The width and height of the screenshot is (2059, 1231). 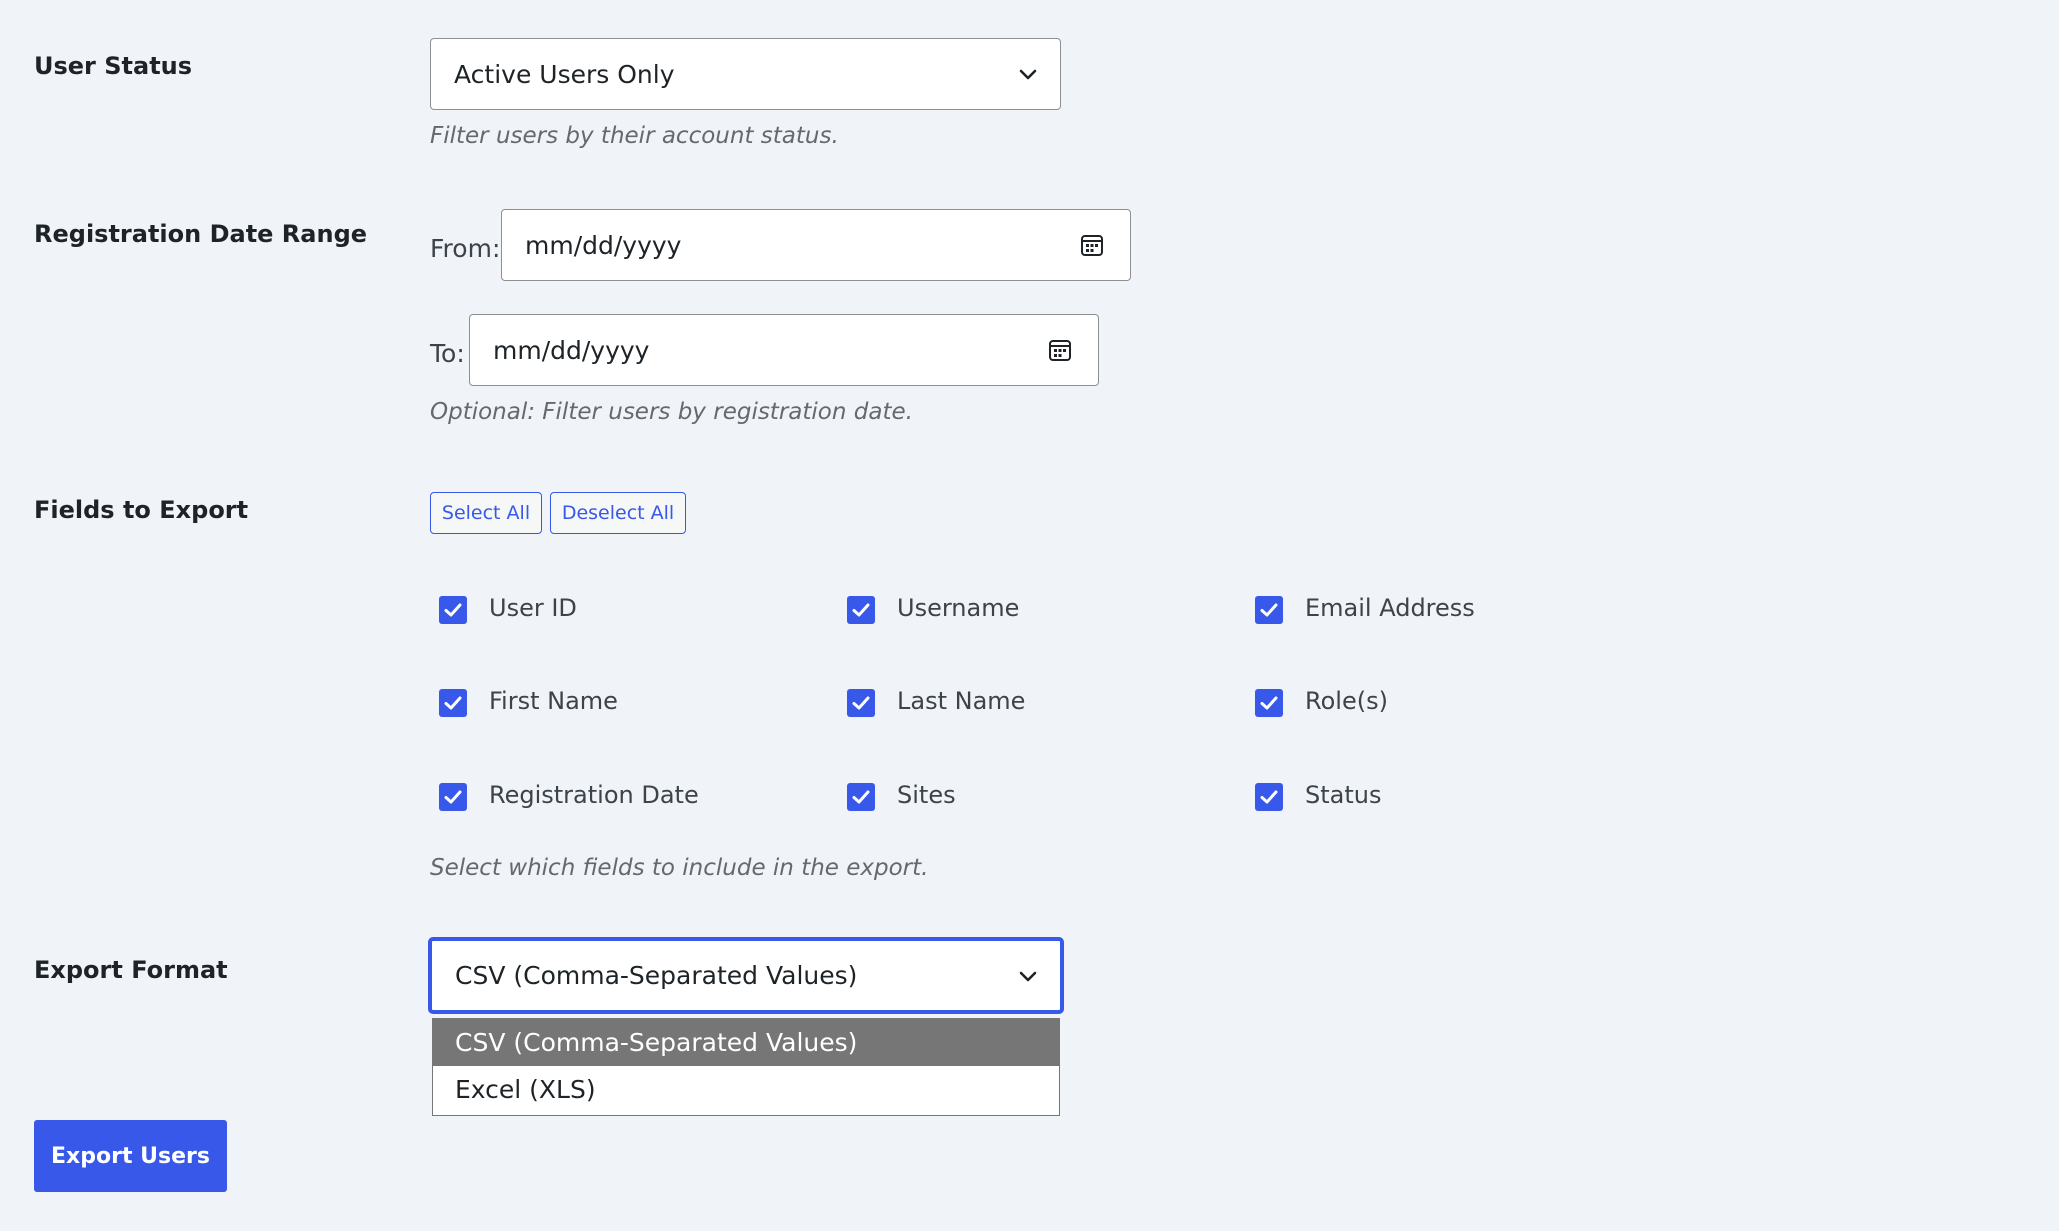 I want to click on checkbox-user-id, so click(x=453, y=610).